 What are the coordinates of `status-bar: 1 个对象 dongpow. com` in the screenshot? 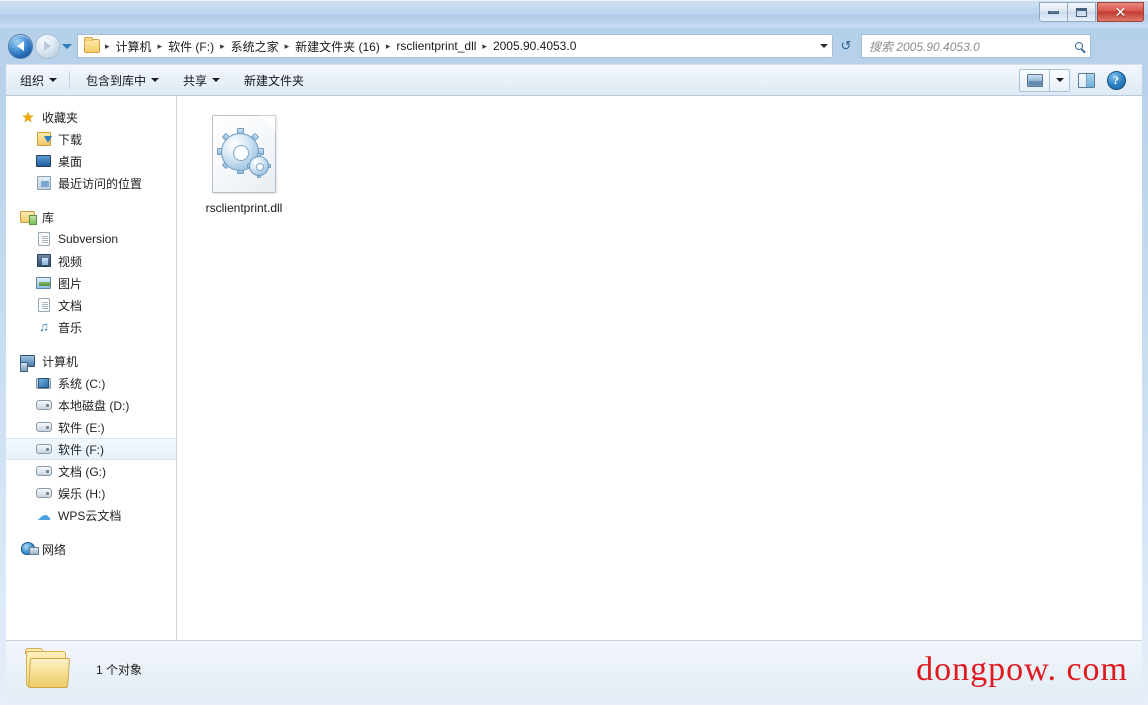 It's located at (574, 668).